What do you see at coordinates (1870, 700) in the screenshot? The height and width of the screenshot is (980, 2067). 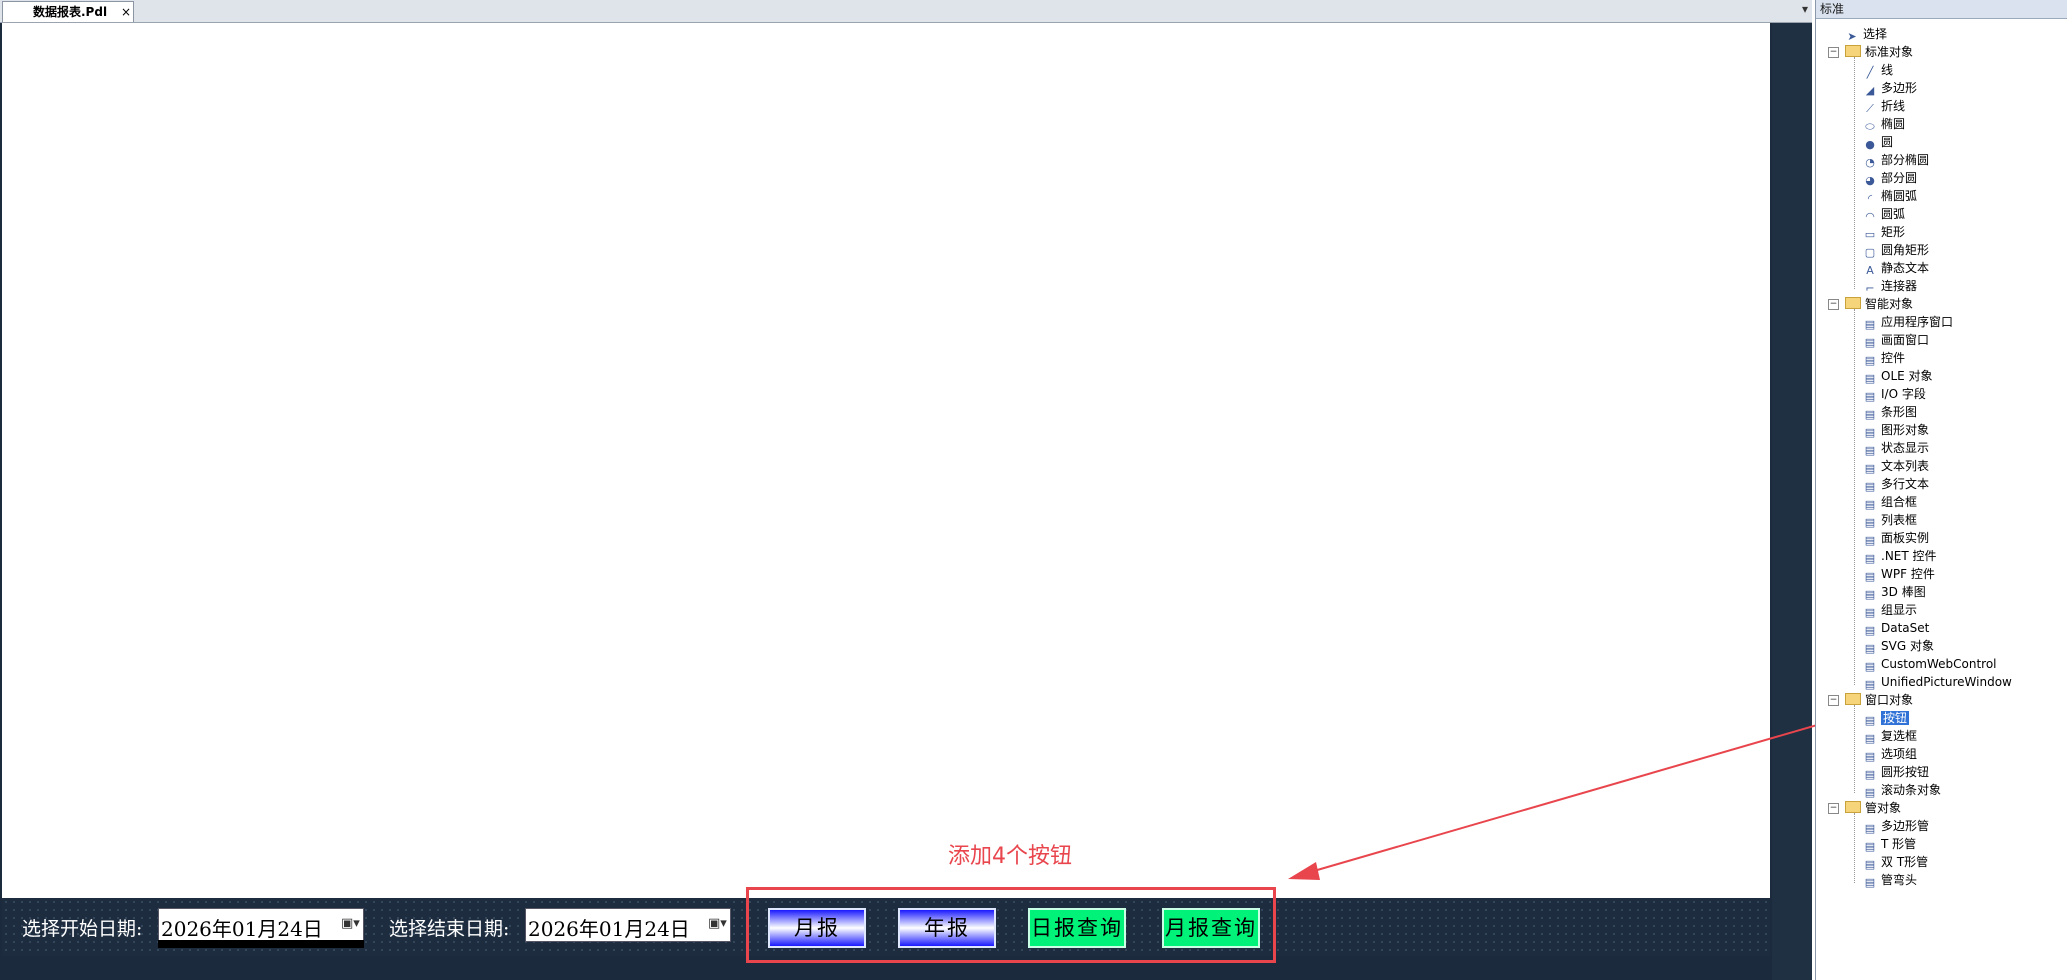 I see `tree-group-2: − 窗口对象` at bounding box center [1870, 700].